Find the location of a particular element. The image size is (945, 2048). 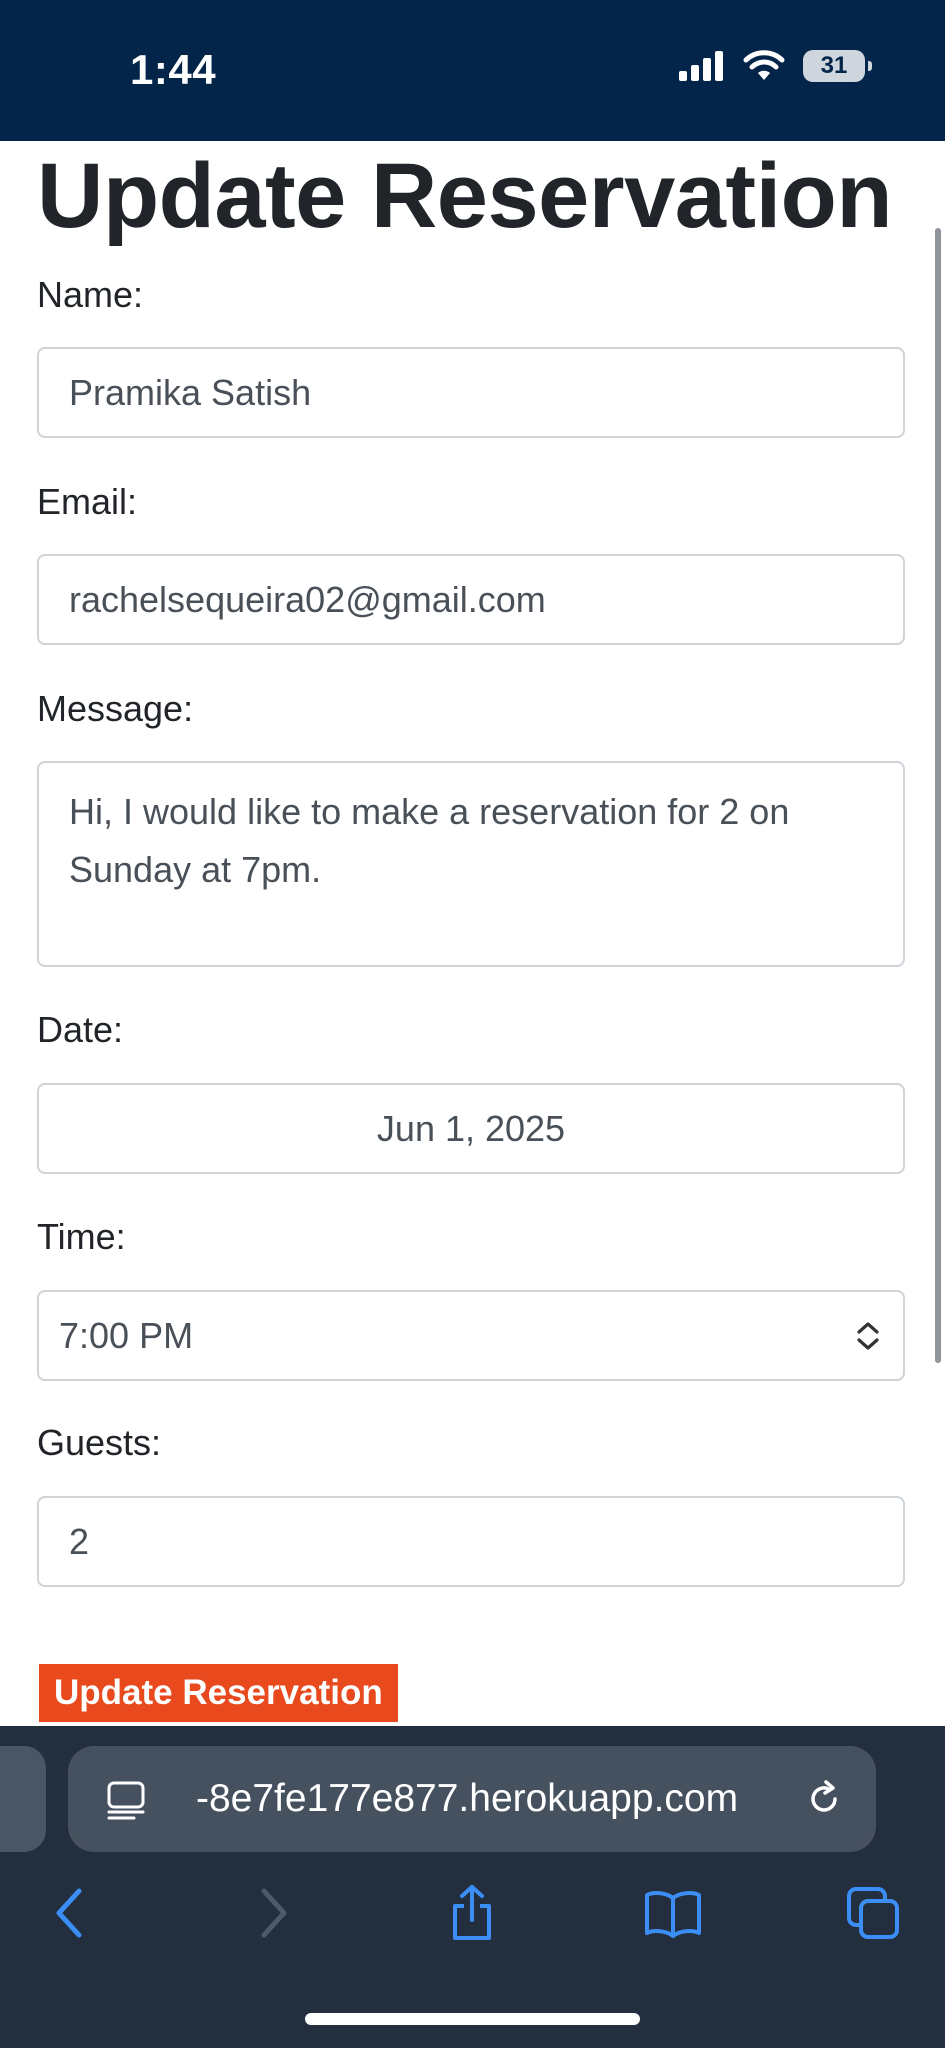

time-value: 7:00 PM is located at coordinates (126, 1335).